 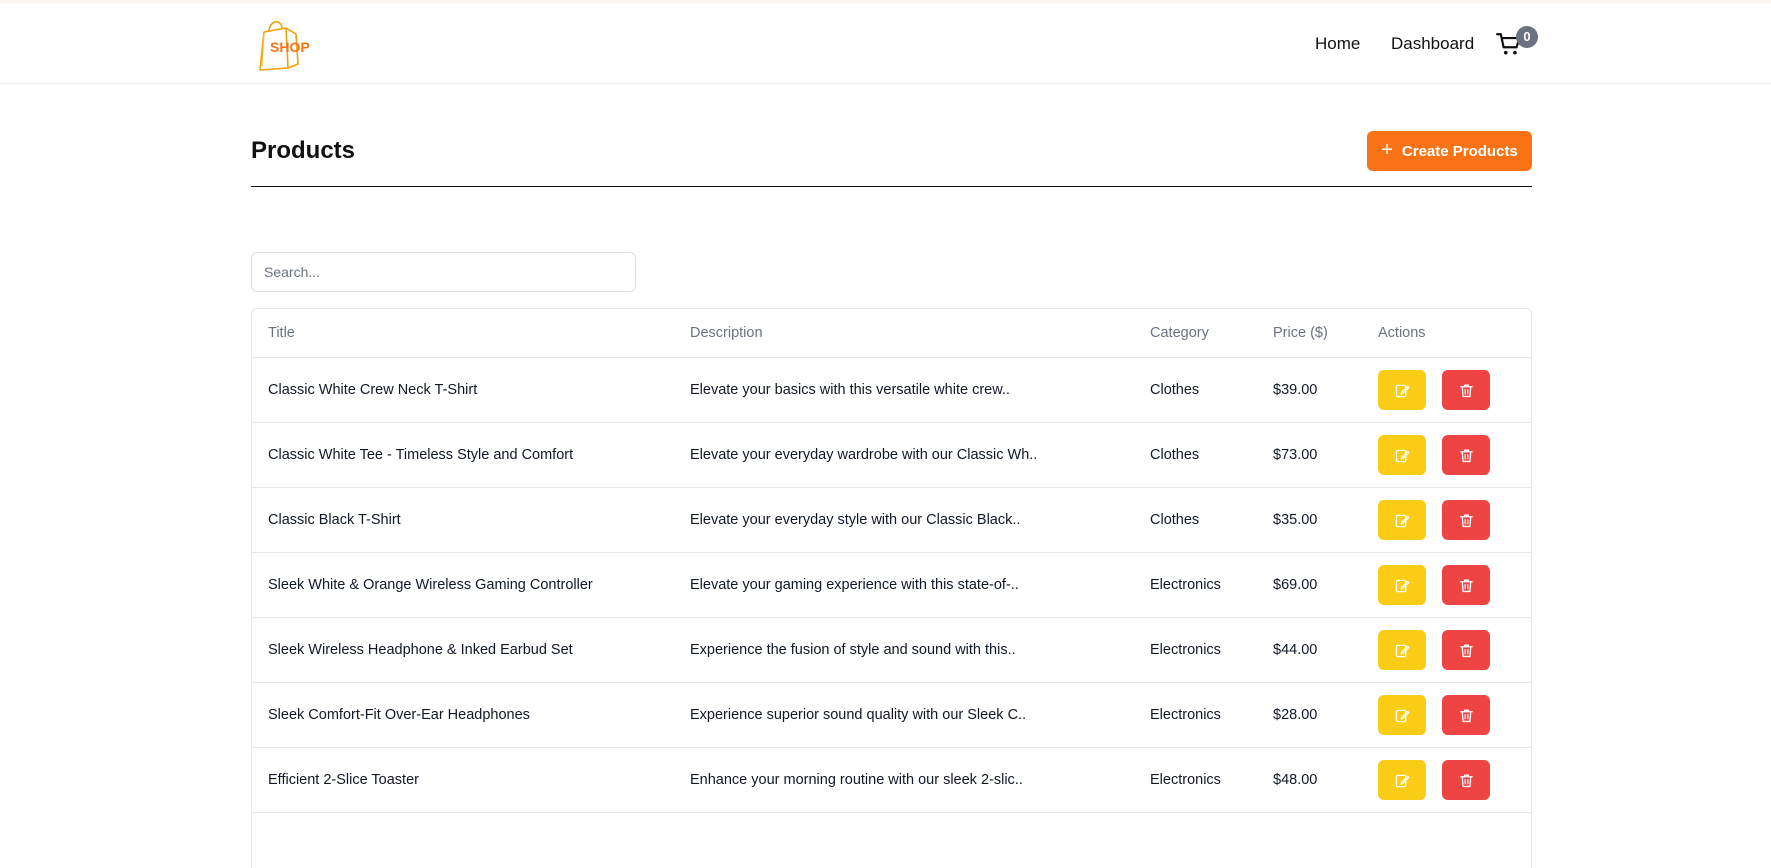 I want to click on nav-home-link: Home, so click(x=1337, y=44).